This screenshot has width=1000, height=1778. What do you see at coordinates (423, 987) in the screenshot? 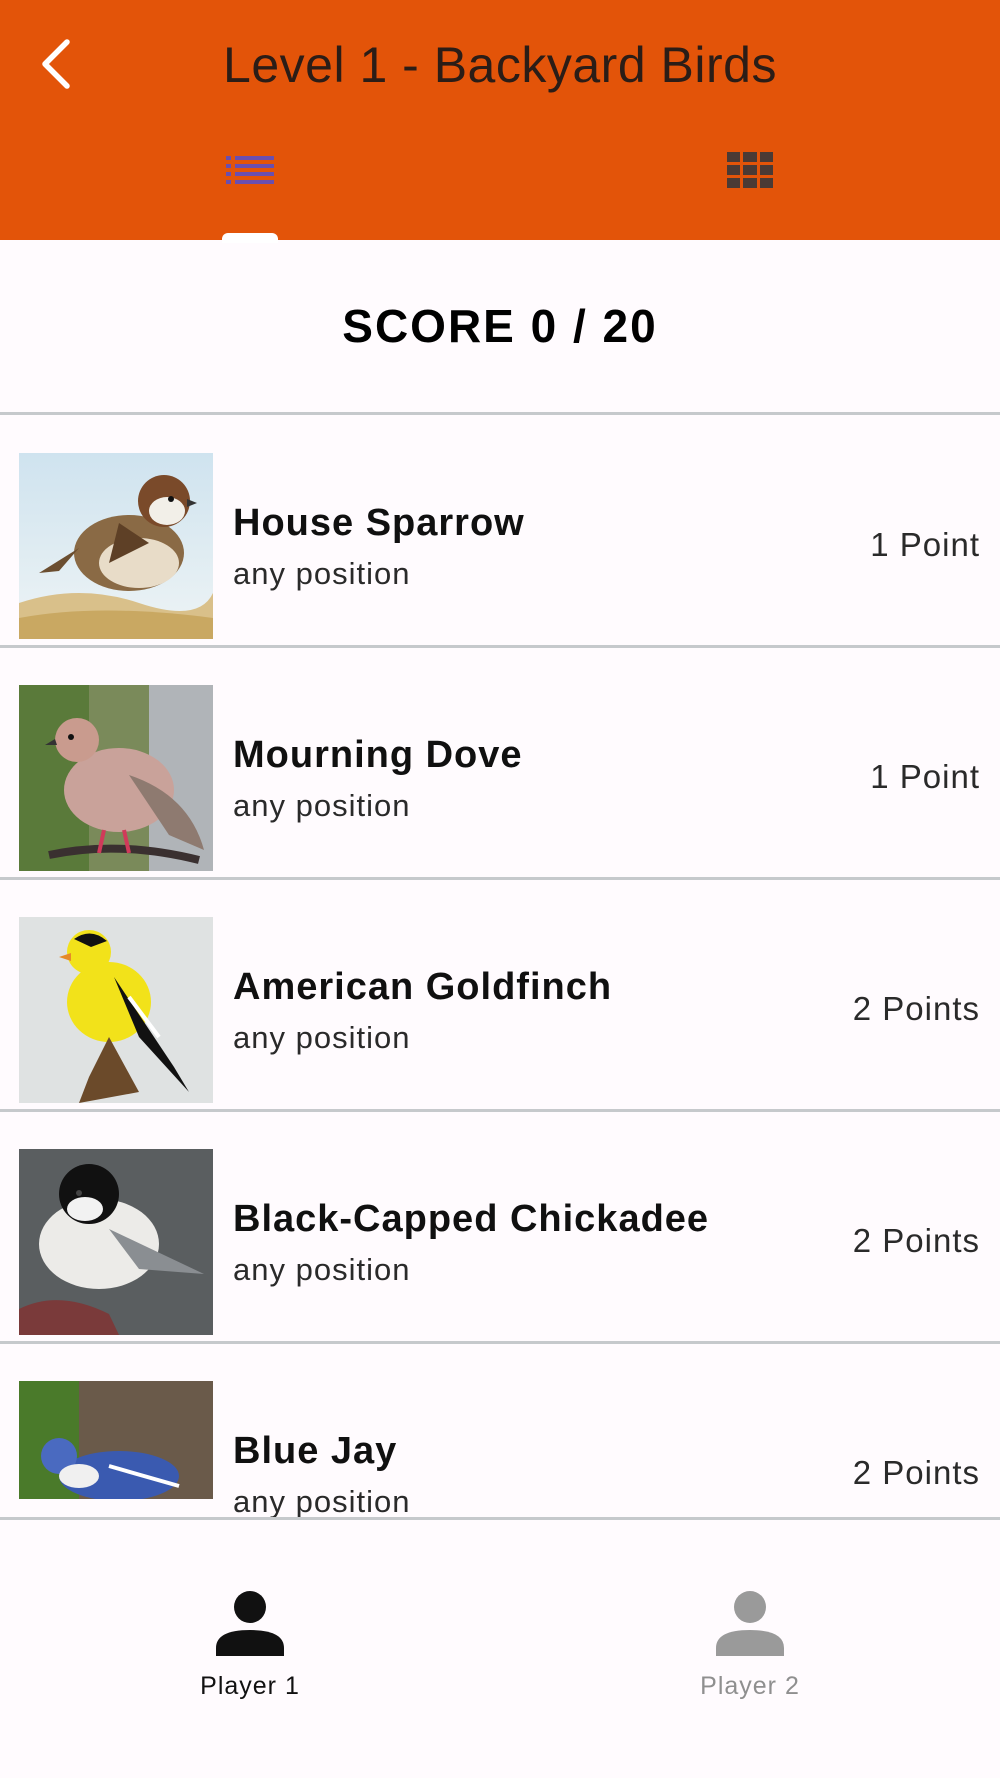
I see `bird-name: American Goldfinch` at bounding box center [423, 987].